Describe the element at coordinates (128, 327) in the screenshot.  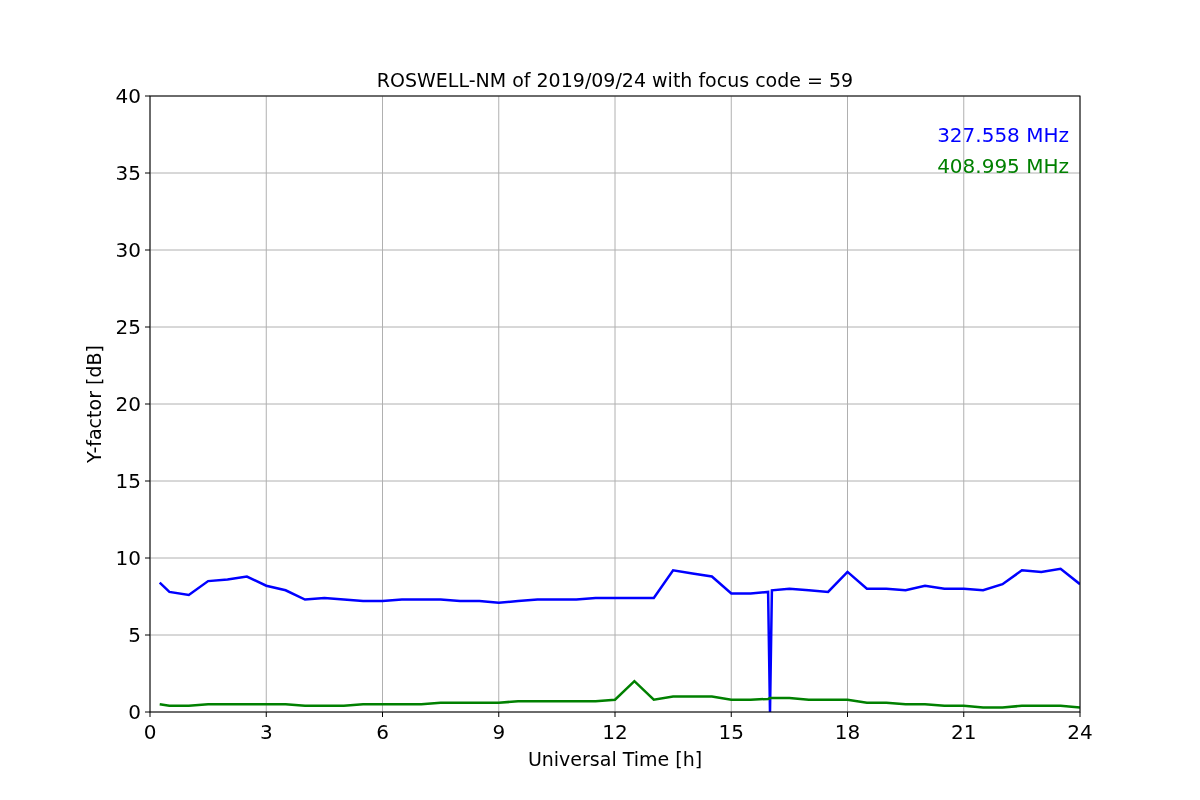
I see `y-tick-label: 25` at that location.